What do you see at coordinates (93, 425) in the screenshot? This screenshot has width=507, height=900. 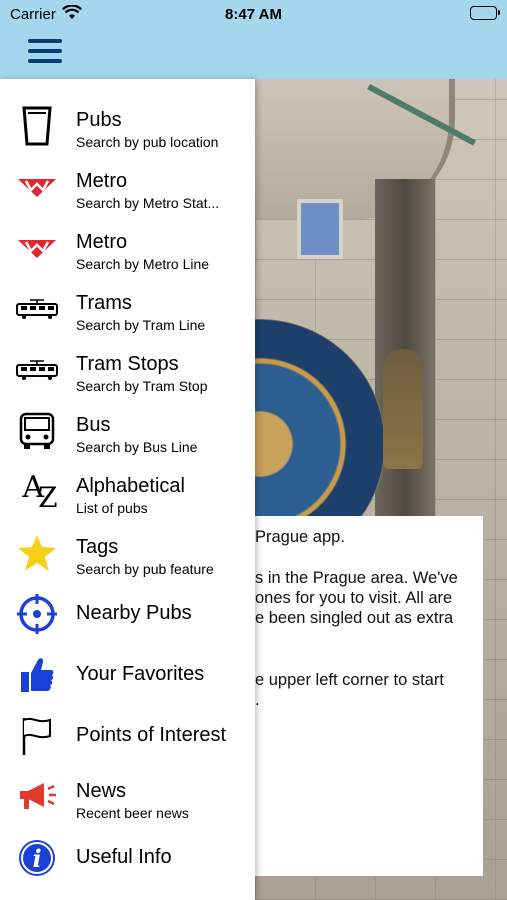 I see `menu-item-title: Bus` at bounding box center [93, 425].